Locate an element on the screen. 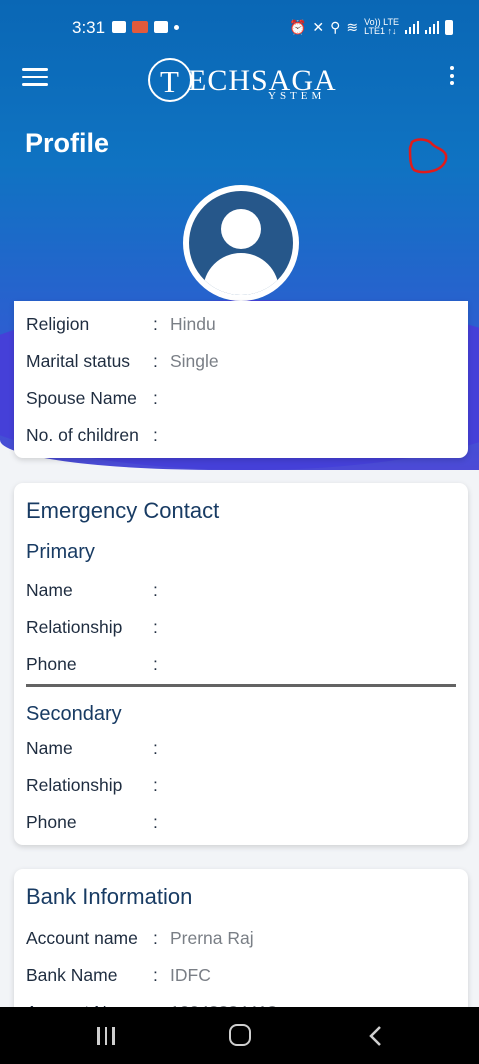 The width and height of the screenshot is (479, 1064). app-bar: T ECHSAGA YSTEM is located at coordinates (239, 78).